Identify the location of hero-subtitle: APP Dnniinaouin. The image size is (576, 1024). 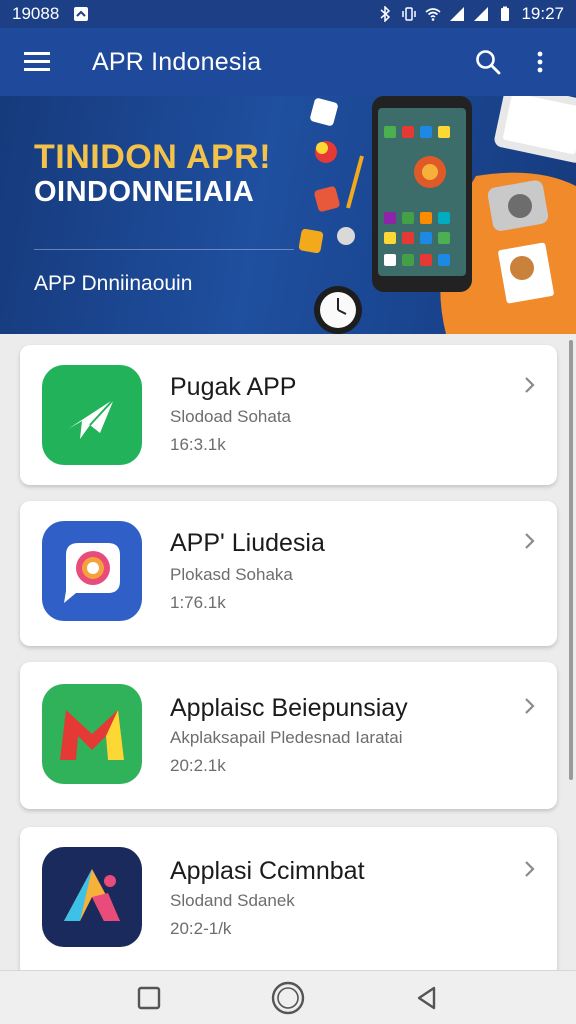
(113, 283).